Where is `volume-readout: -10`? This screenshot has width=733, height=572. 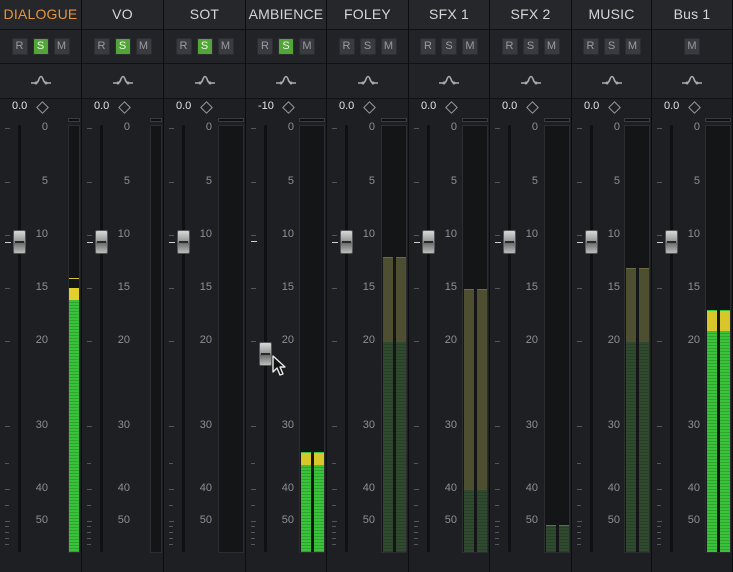
volume-readout: -10 is located at coordinates (266, 106).